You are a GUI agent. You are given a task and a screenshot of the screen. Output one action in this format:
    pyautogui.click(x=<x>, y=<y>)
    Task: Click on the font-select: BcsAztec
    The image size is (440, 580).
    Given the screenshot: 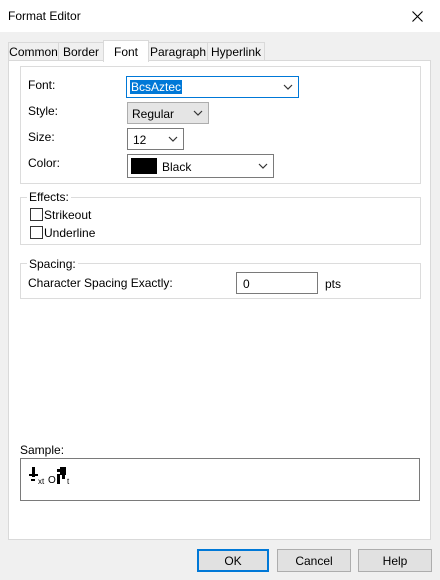 What is the action you would take?
    pyautogui.click(x=212, y=87)
    